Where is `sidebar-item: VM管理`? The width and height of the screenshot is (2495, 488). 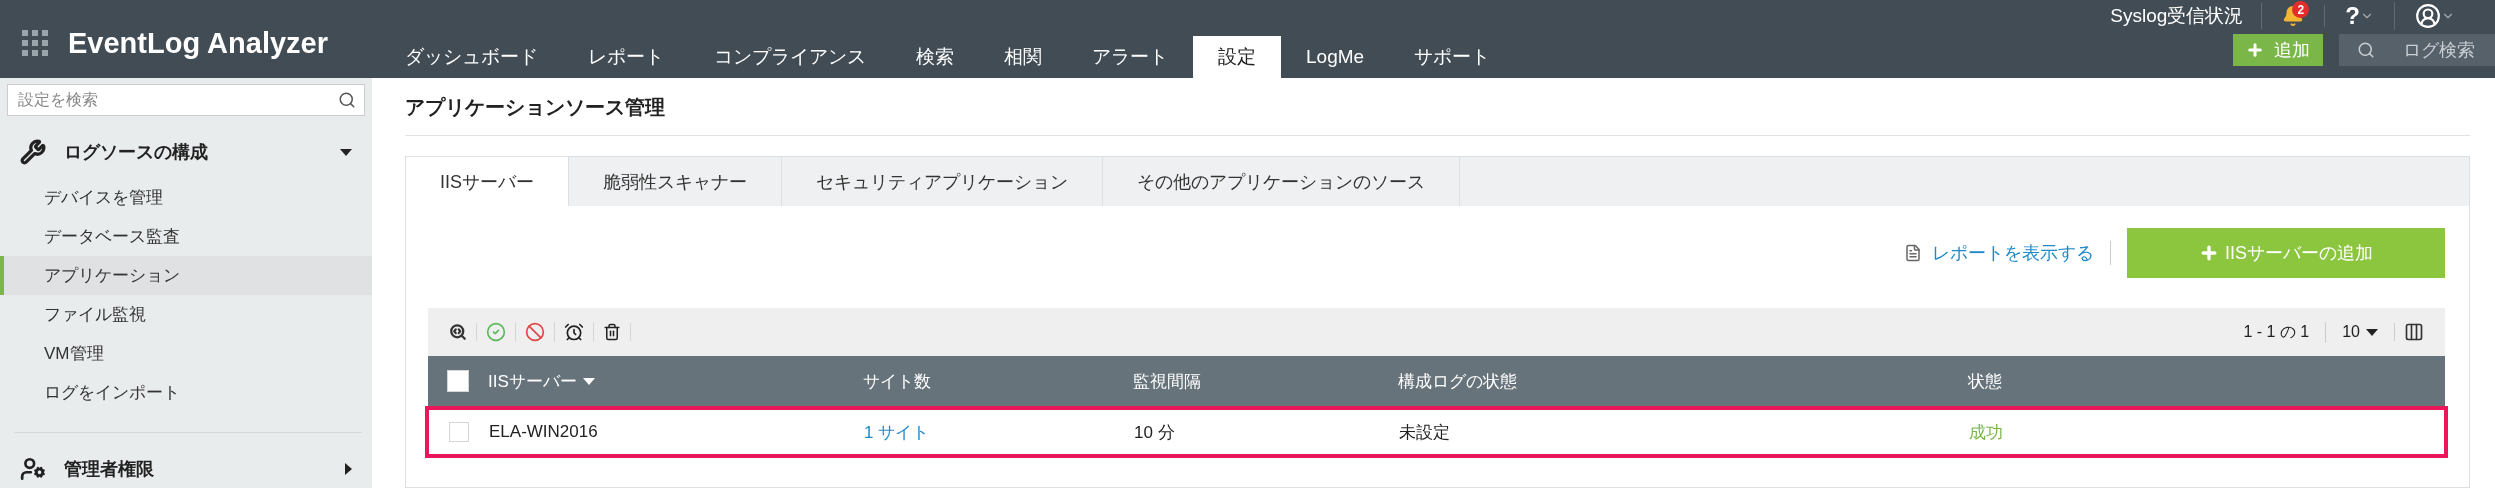
sidebar-item: VM管理 is located at coordinates (186, 353).